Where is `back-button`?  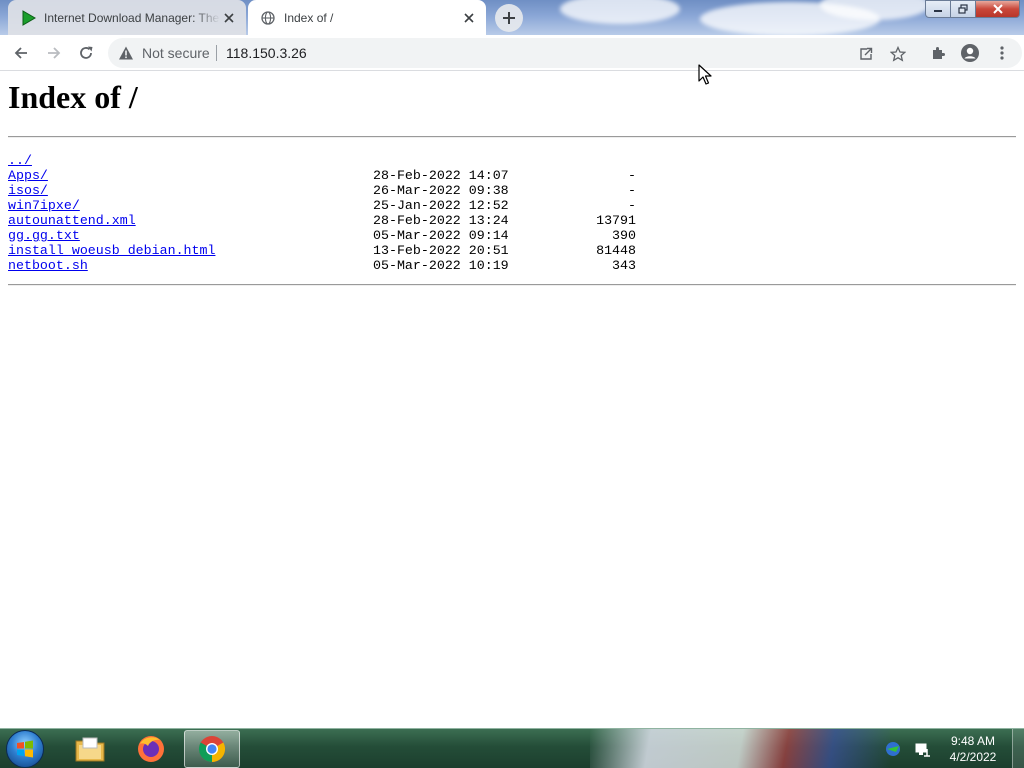 back-button is located at coordinates (21, 53).